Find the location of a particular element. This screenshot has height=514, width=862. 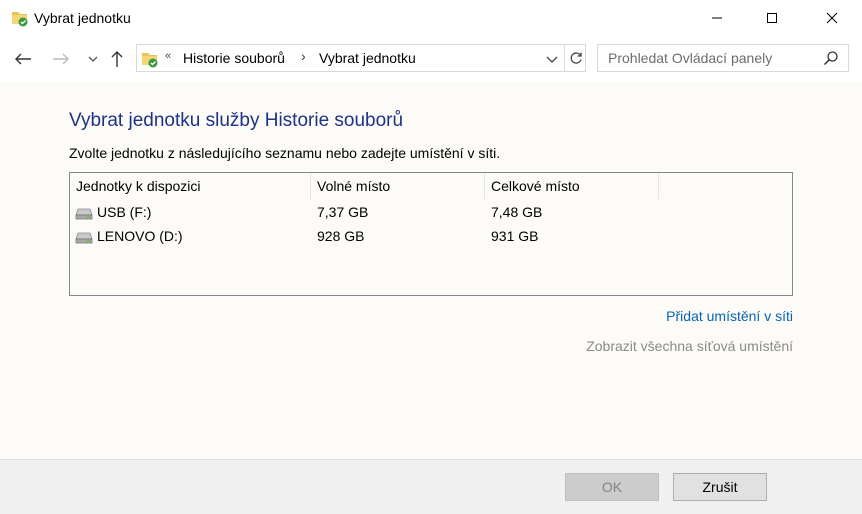

search-box is located at coordinates (723, 58).